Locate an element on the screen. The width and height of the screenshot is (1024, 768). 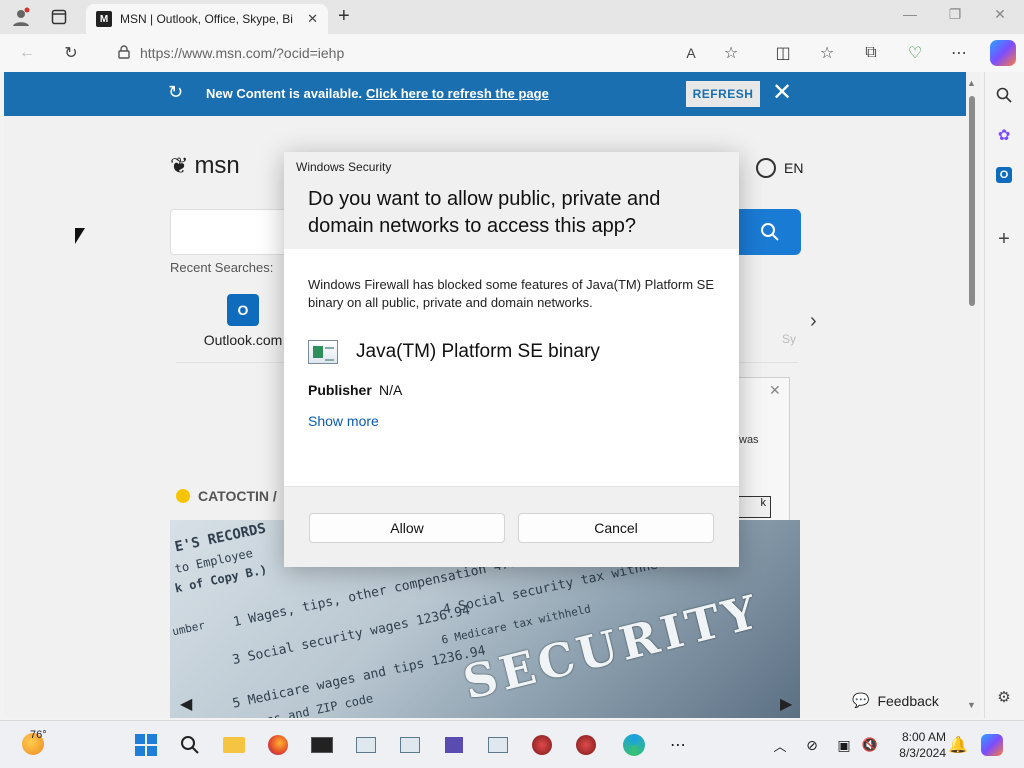
search-icon is located at coordinates (770, 232).